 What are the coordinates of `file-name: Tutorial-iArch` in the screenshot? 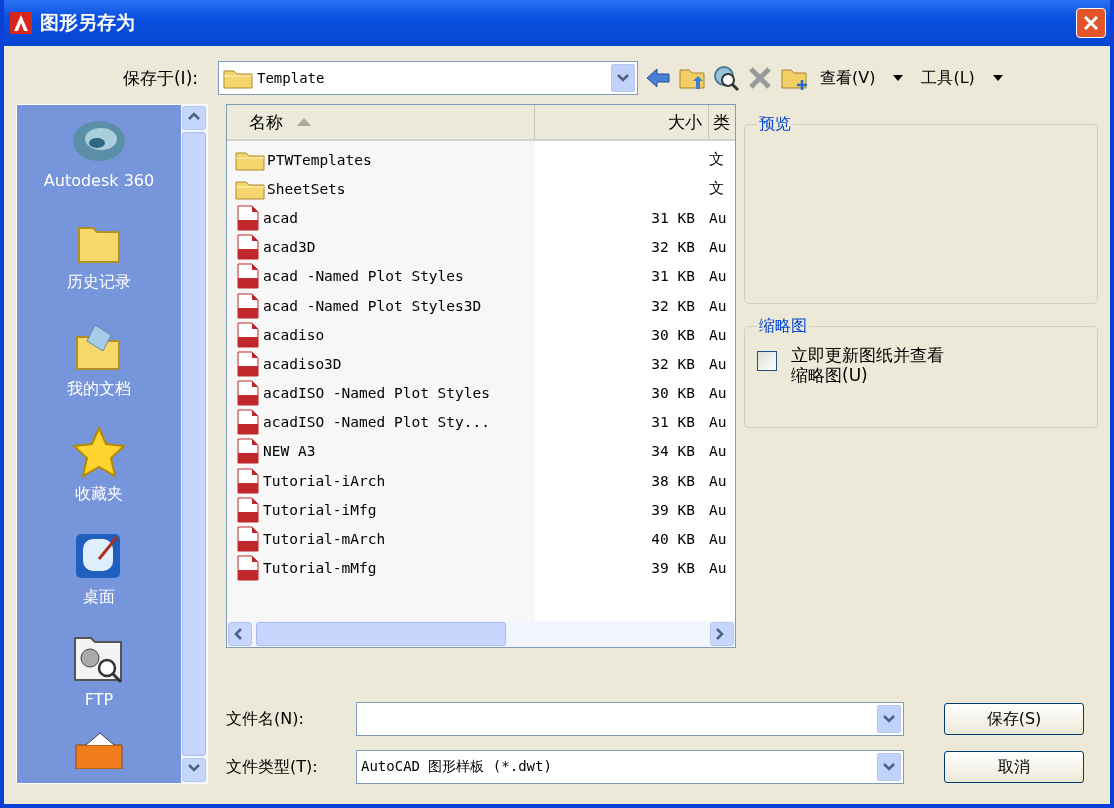 It's located at (324, 480).